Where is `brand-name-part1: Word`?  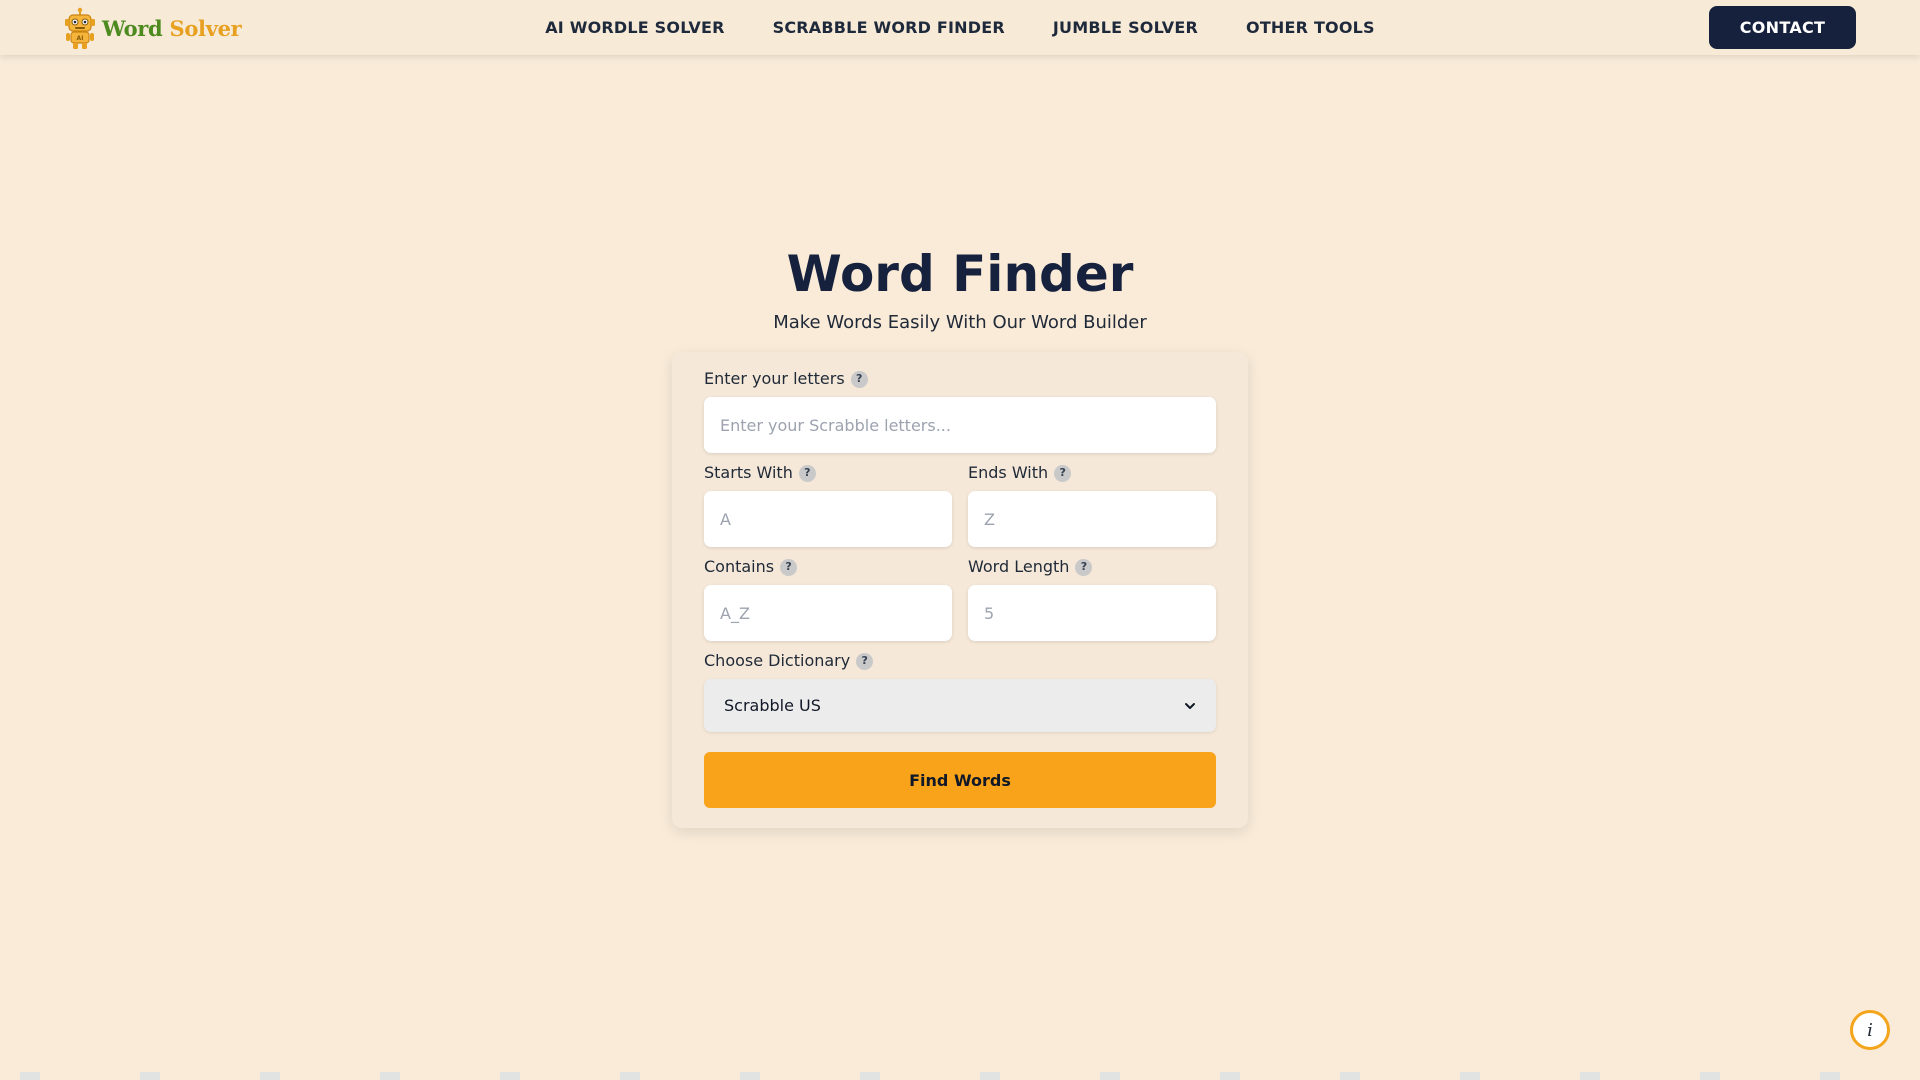 brand-name-part1: Word is located at coordinates (132, 28).